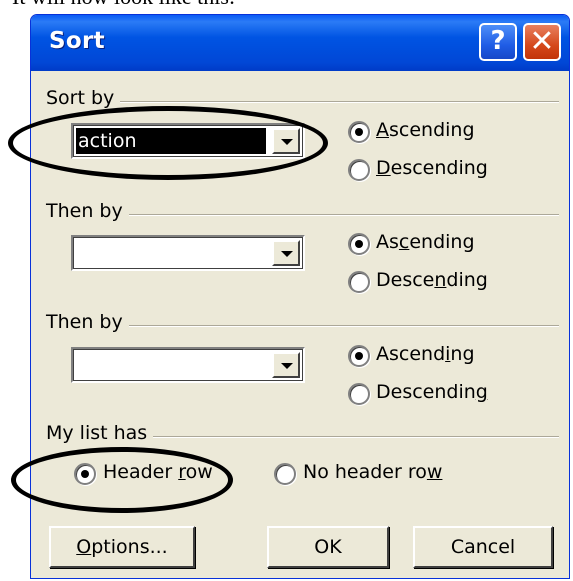 This screenshot has width=573, height=581. I want to click on caption-text: It will now look like this:, so click(127, 4).